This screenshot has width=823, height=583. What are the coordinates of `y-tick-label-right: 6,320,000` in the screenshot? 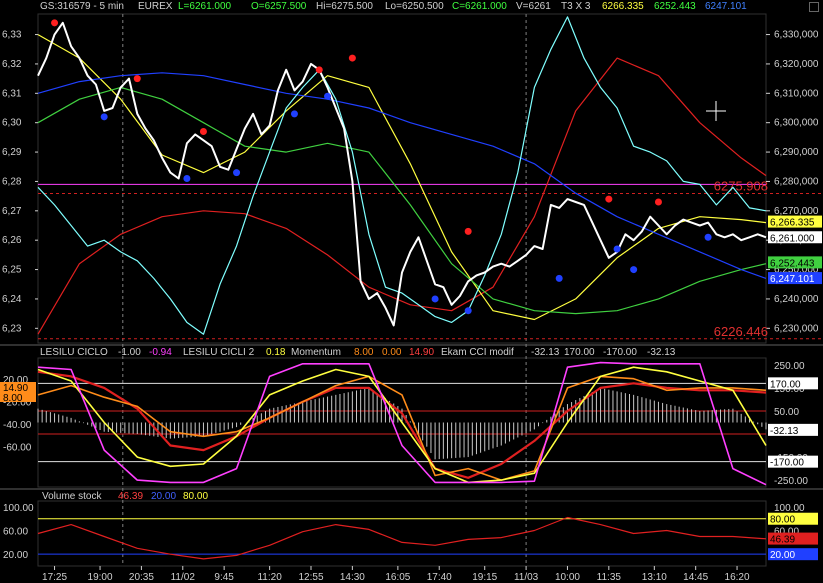 It's located at (796, 64).